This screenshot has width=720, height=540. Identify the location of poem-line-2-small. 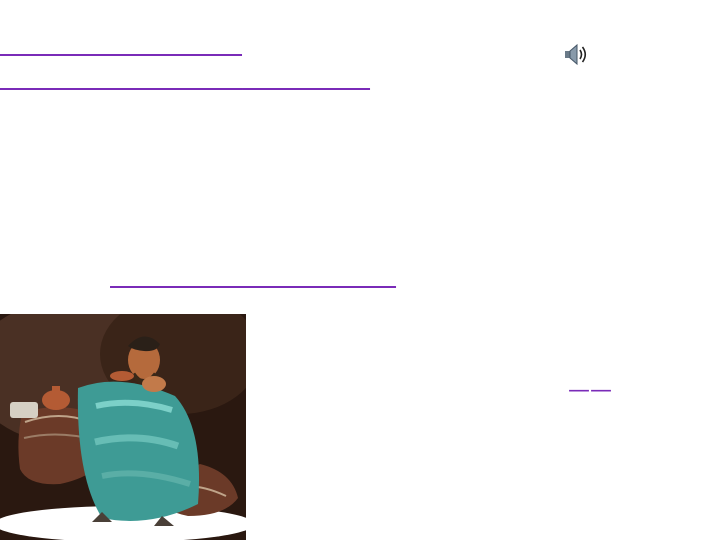
(306, 79).